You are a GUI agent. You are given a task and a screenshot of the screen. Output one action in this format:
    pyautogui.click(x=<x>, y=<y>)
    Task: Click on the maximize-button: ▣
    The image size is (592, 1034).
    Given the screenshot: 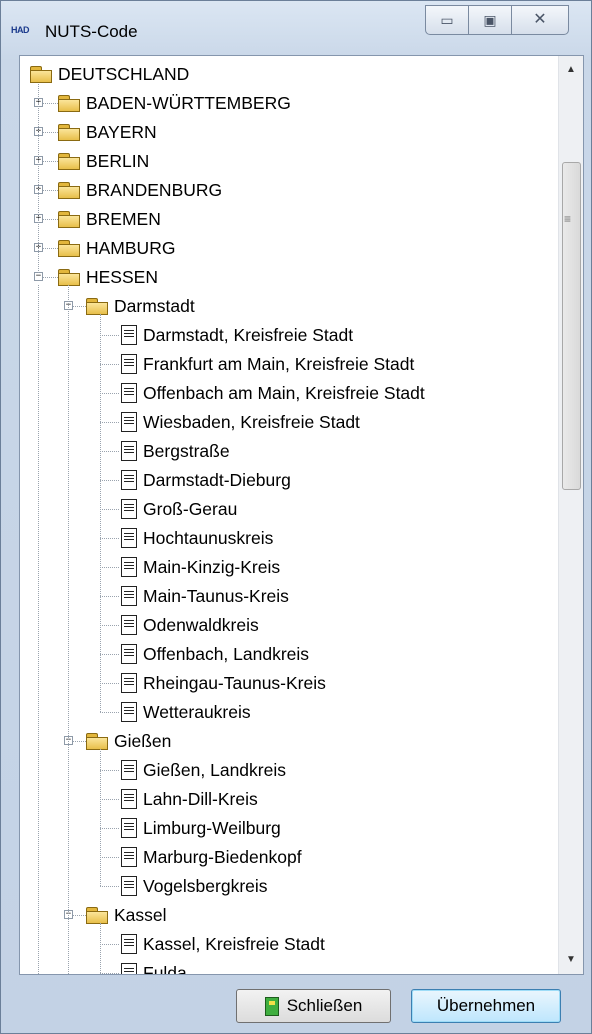 What is the action you would take?
    pyautogui.click(x=490, y=20)
    